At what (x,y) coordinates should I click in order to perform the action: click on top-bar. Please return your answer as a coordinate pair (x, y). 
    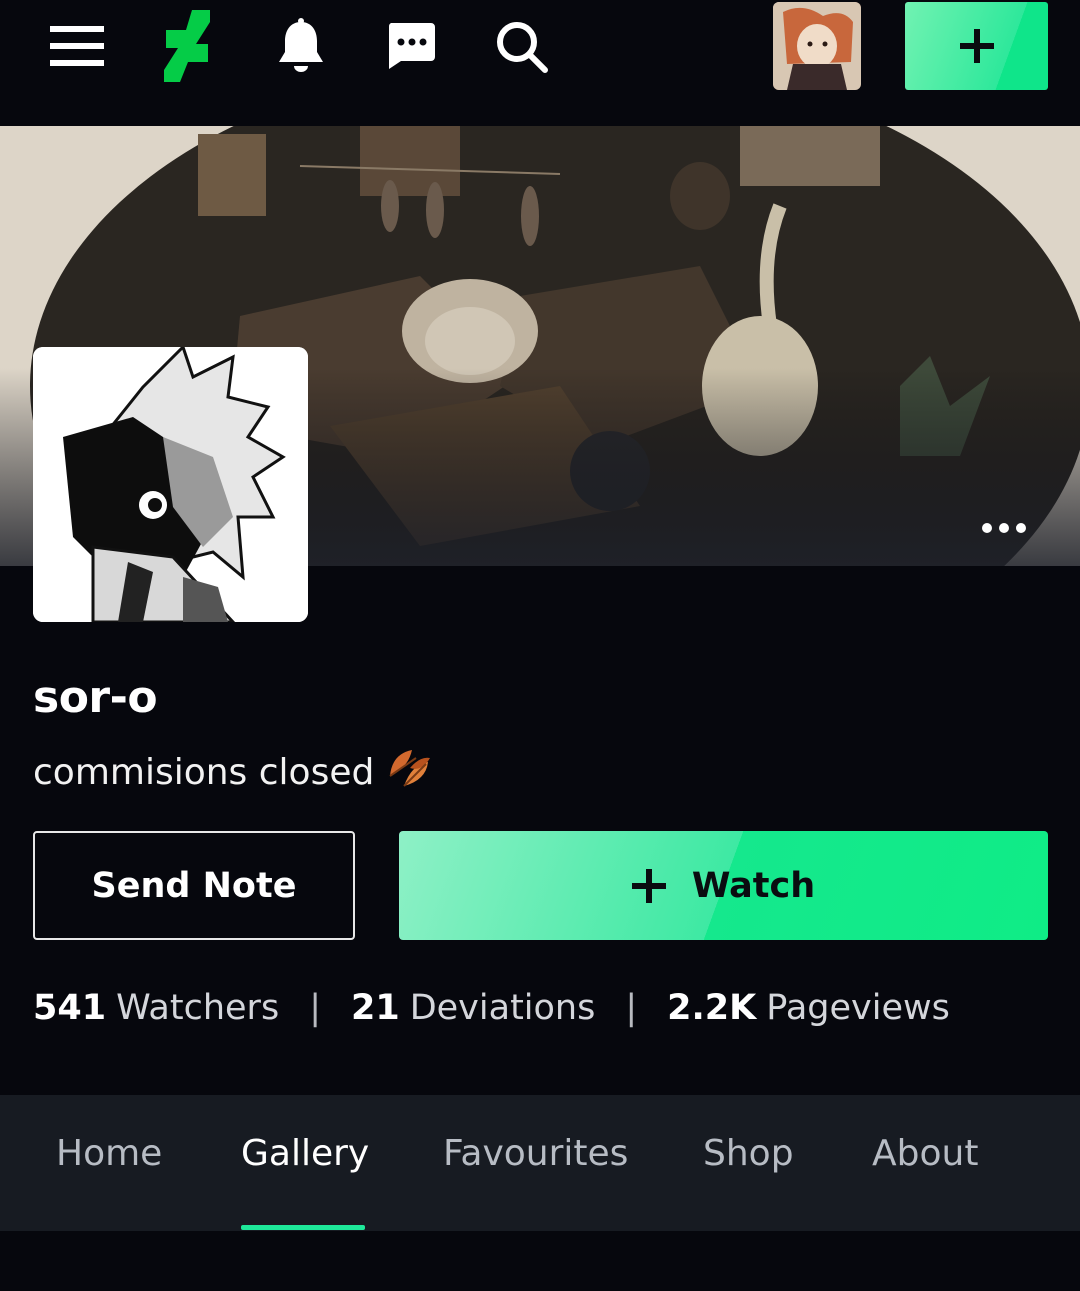
    Looking at the image, I should click on (540, 63).